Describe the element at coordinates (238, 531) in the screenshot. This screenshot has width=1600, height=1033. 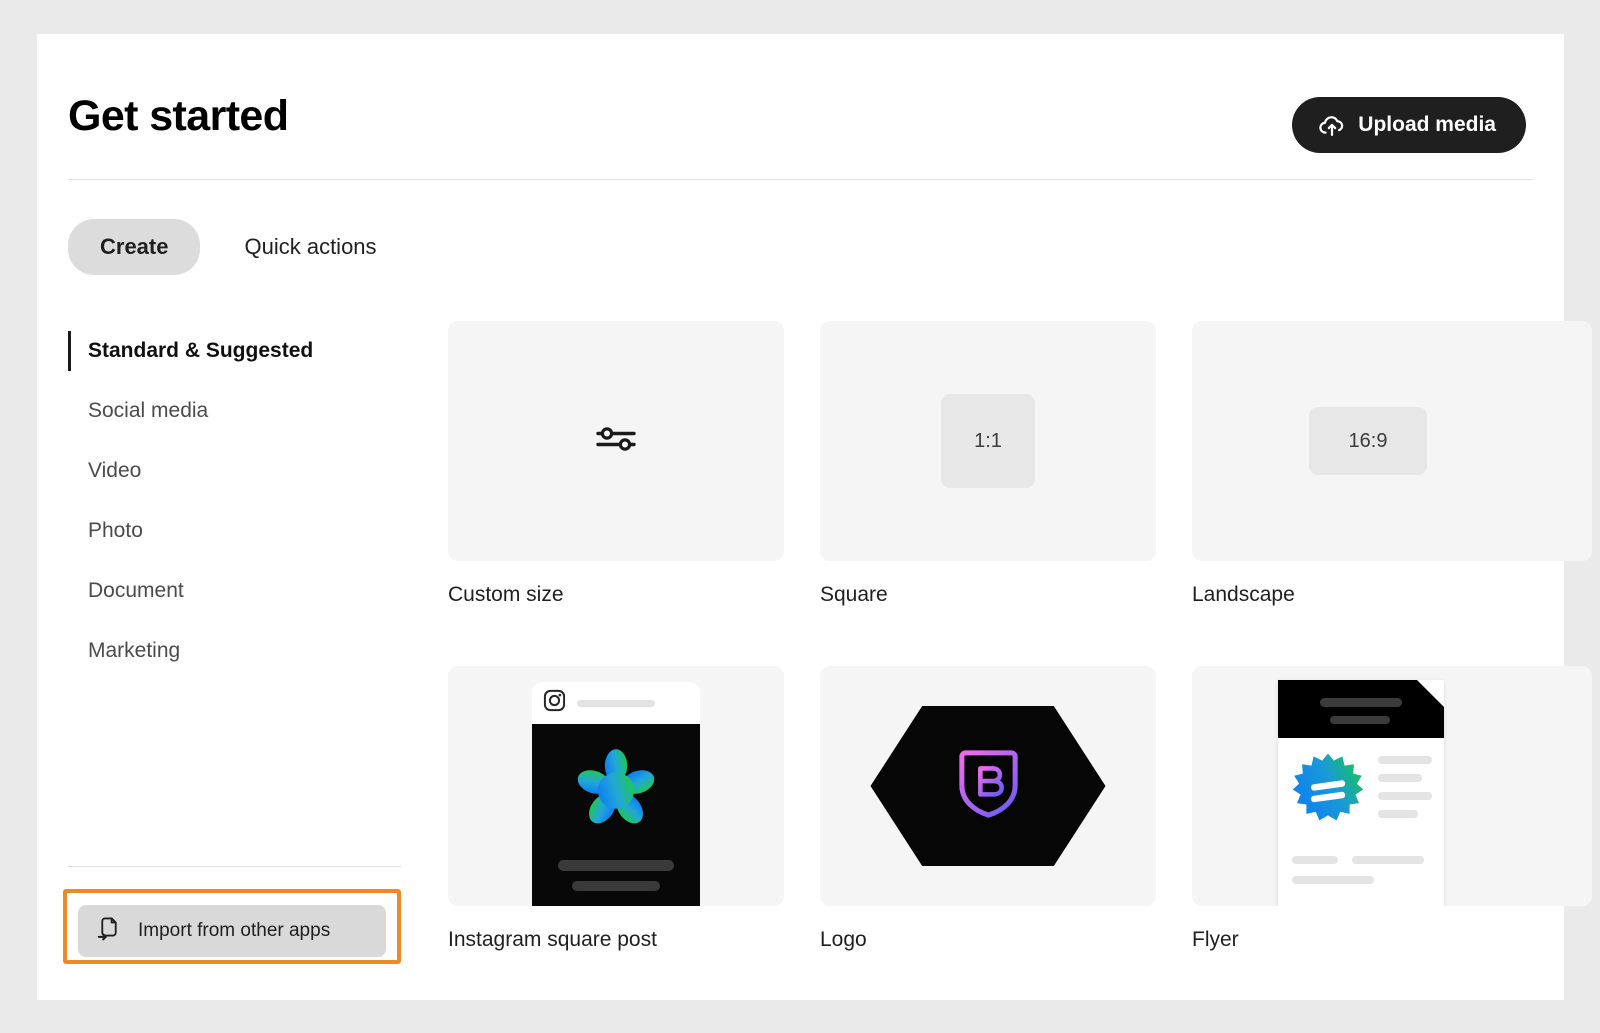
I see `sidebar-item-photo: Photo` at that location.